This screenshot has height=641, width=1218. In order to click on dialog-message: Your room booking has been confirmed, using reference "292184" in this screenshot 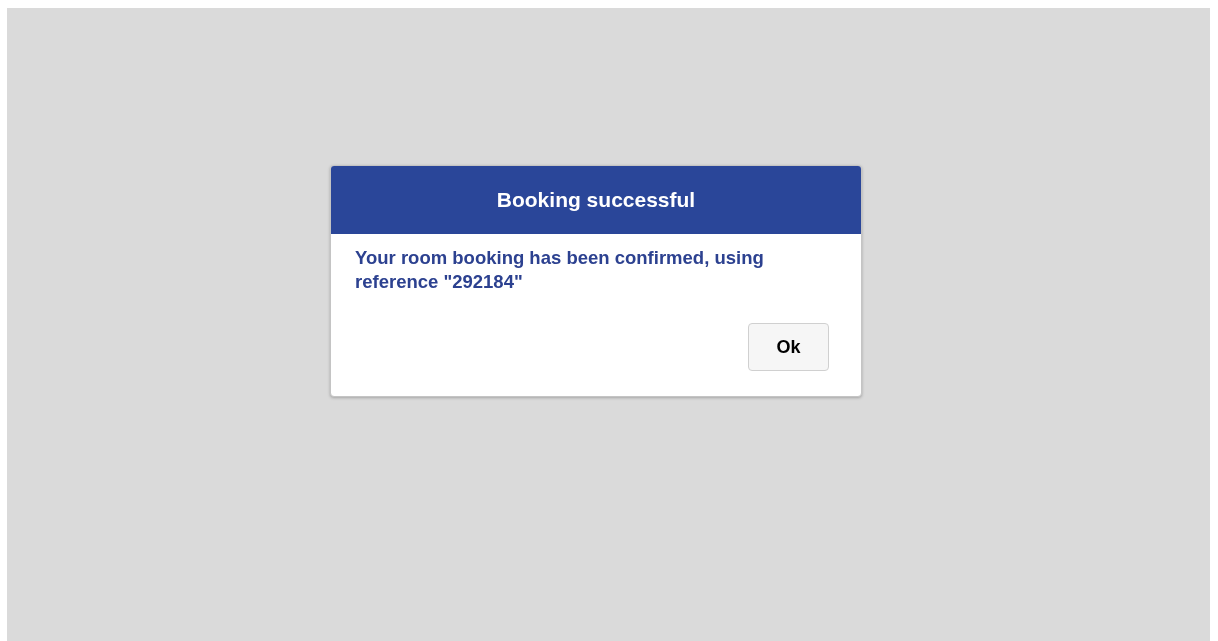, I will do `click(559, 270)`.